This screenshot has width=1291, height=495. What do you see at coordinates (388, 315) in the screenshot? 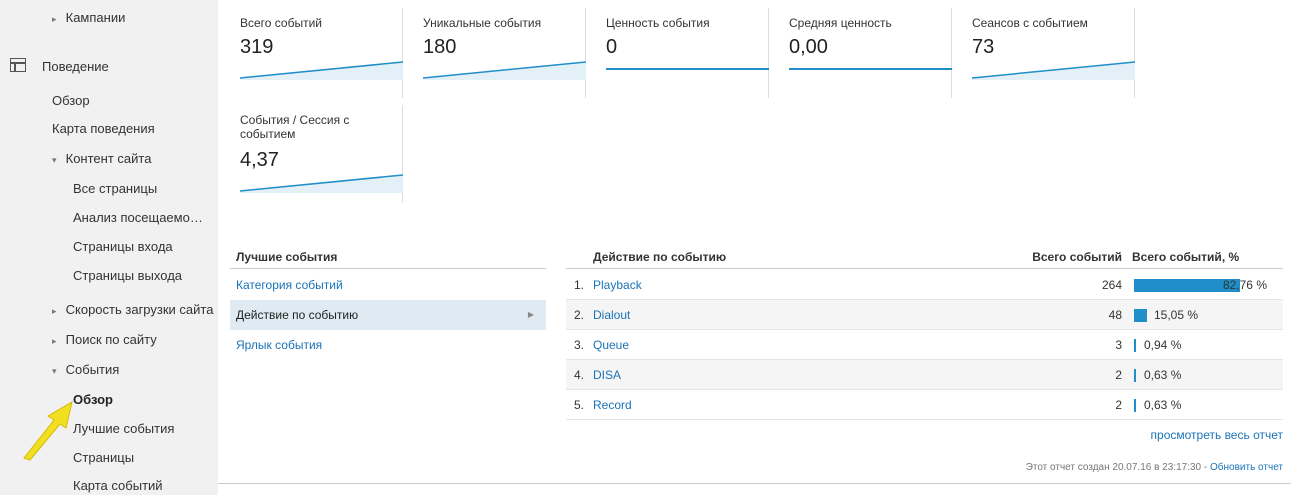
I see `best-events-item-action: Действие по событию ▶` at bounding box center [388, 315].